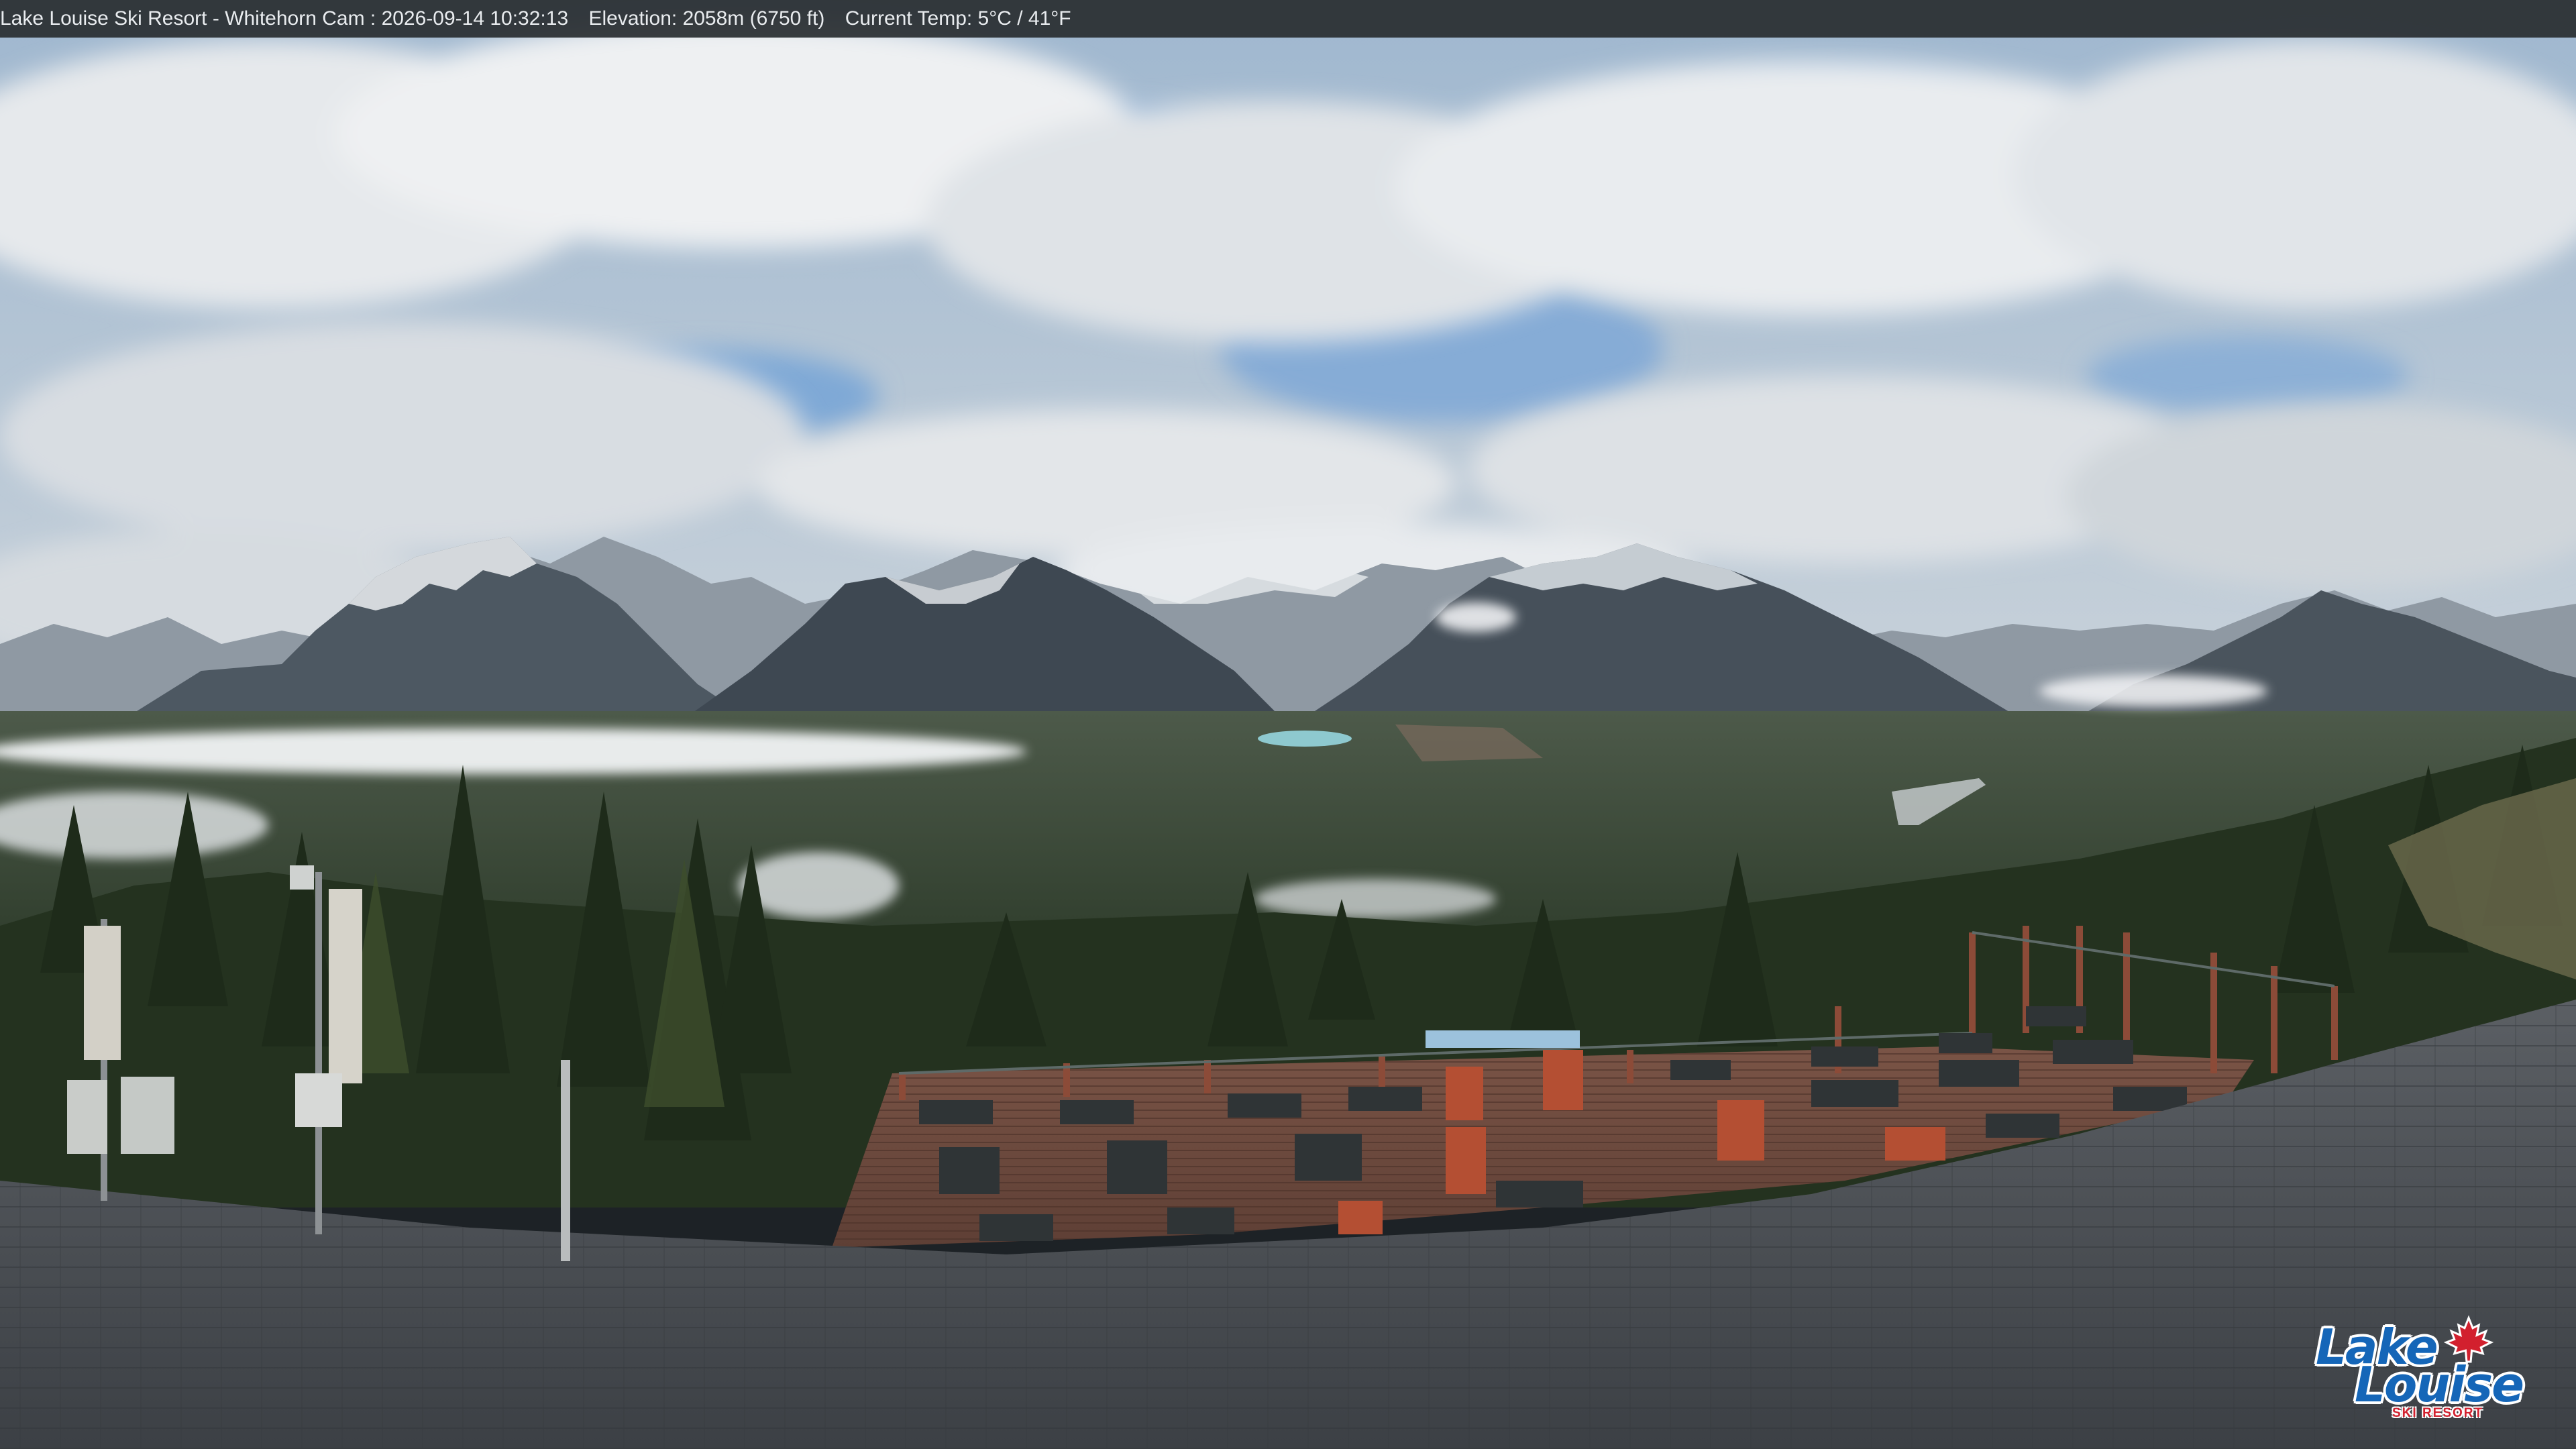  Describe the element at coordinates (2439, 1384) in the screenshot. I see `logo-text-louise: Louise` at that location.